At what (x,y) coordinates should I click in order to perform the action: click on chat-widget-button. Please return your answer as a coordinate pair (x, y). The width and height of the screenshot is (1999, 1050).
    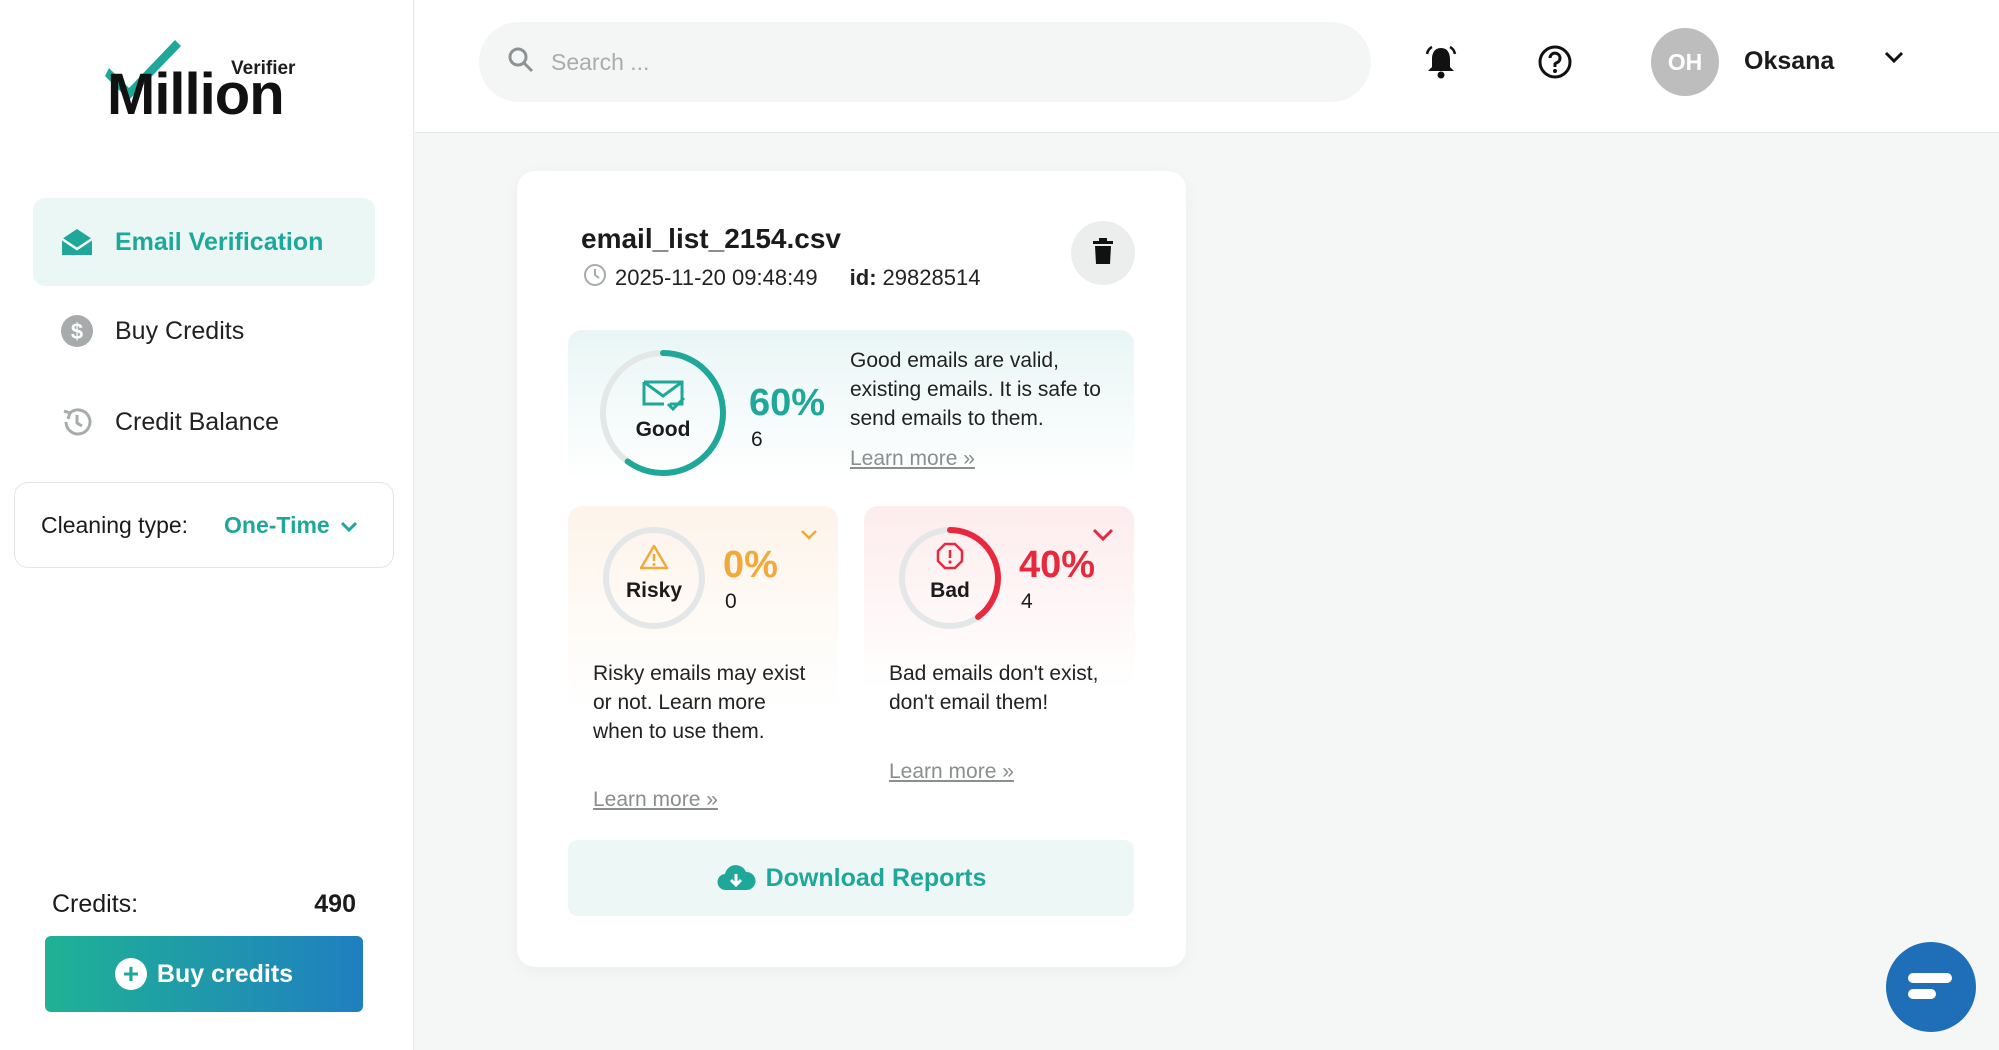
    Looking at the image, I should click on (1931, 987).